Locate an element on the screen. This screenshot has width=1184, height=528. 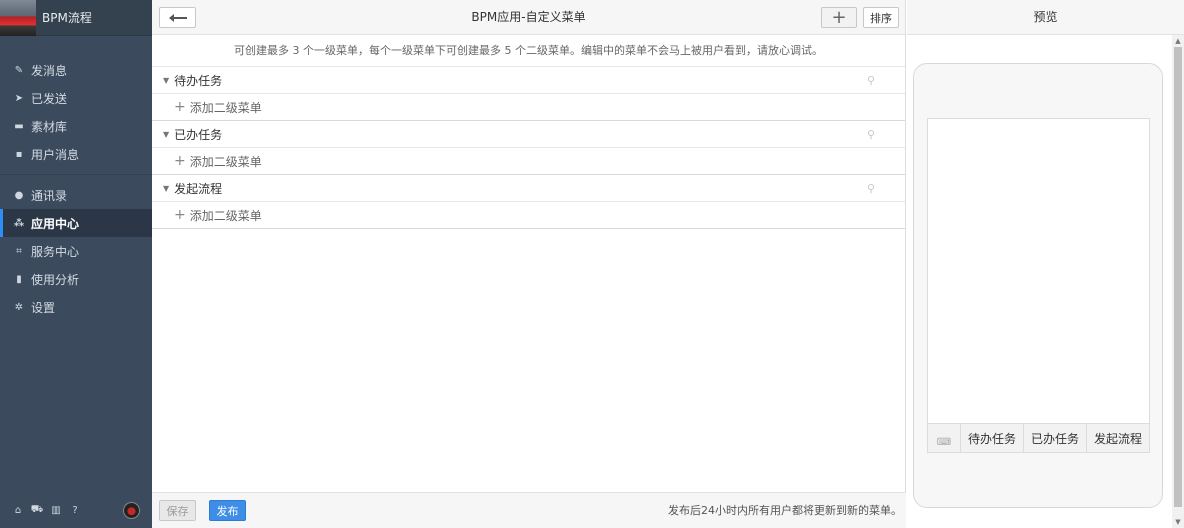
nav-group-management: ● 通讯录 ⁂ 应用中心 ⌗ 服务中心 ▮ 使用分析 ✲ 设置 is located at coordinates (76, 251).